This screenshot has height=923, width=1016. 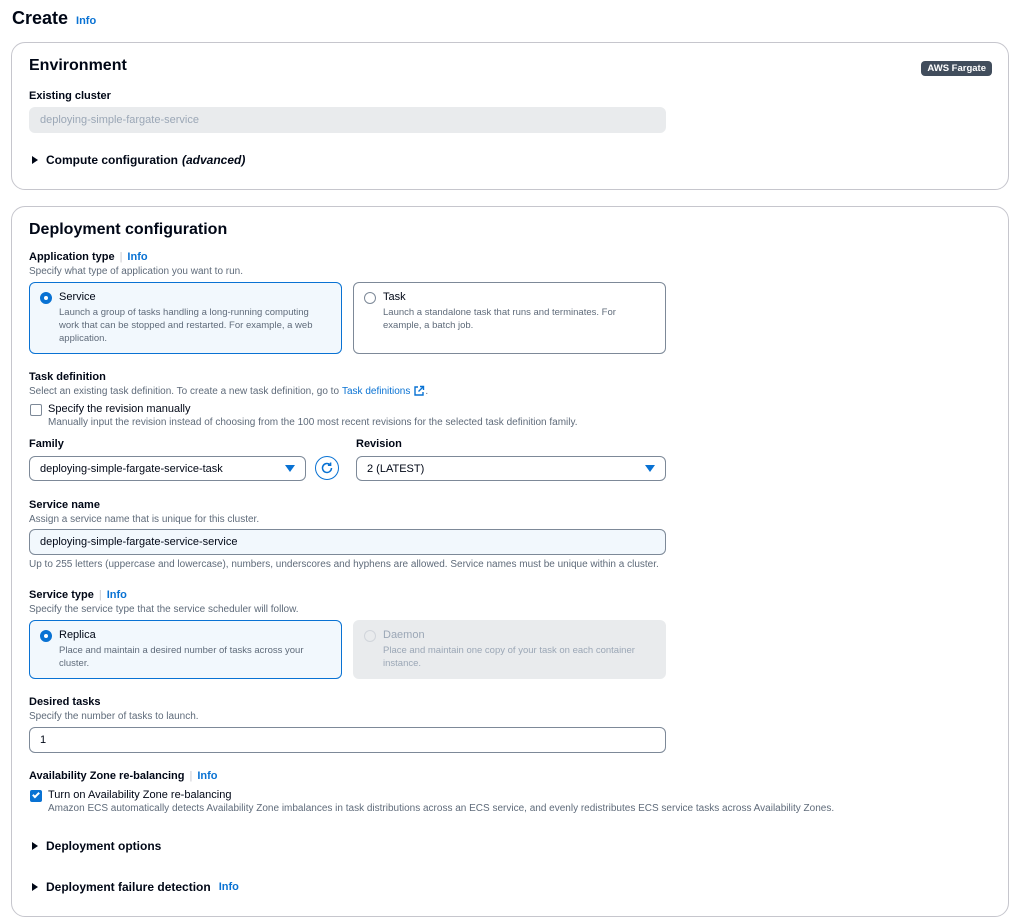 I want to click on page-header: Create Info, so click(x=54, y=18).